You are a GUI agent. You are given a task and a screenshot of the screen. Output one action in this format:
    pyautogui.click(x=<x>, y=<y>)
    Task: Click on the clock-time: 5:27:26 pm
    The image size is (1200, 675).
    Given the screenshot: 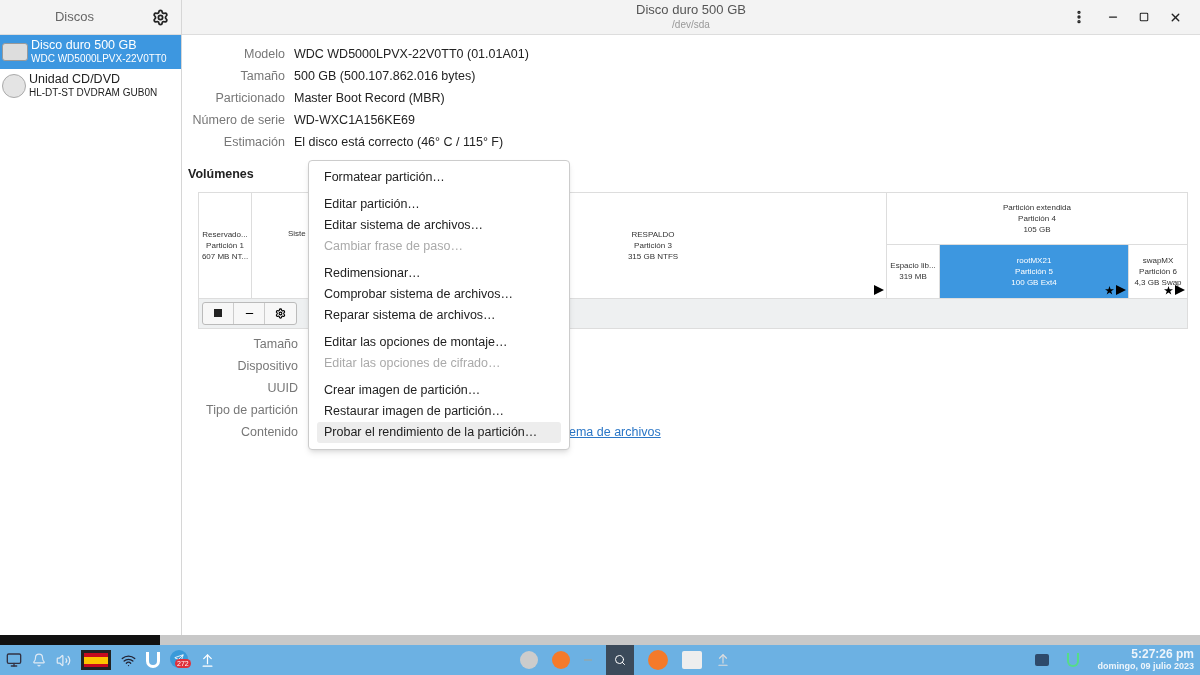 What is the action you would take?
    pyautogui.click(x=1162, y=654)
    